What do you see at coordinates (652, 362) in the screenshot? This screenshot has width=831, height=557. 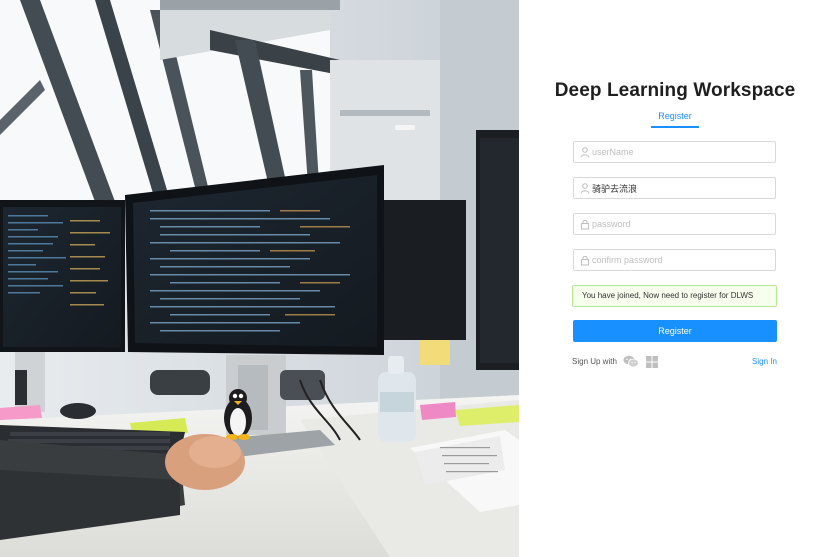 I see `windows-icon` at bounding box center [652, 362].